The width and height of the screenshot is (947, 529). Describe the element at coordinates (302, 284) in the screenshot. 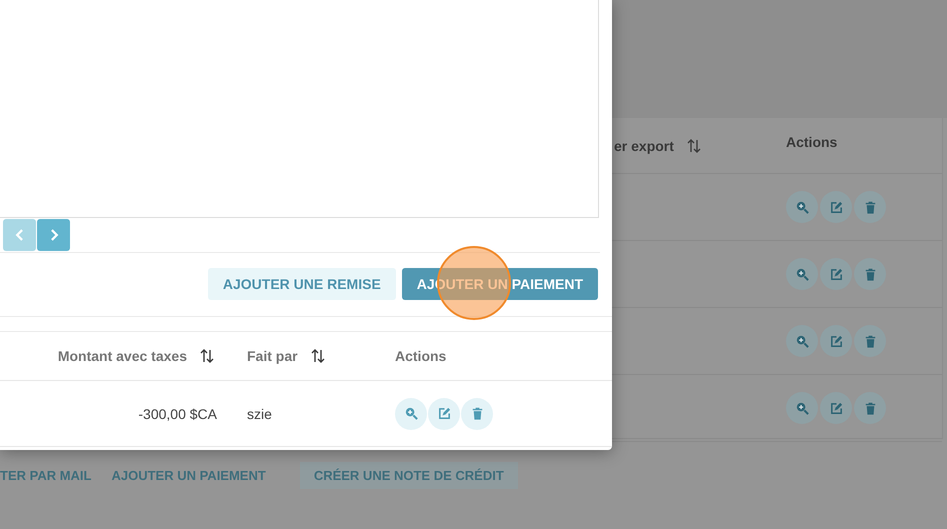

I see `add-discount-button: AJOUTER UNE REMISE` at that location.